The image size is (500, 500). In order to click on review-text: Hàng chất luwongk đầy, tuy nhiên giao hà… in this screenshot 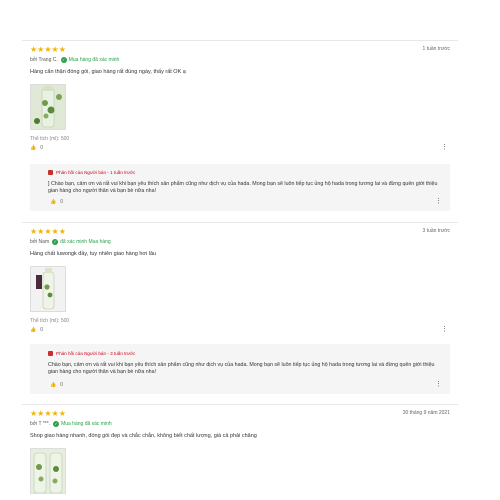, I will do `click(93, 254)`.